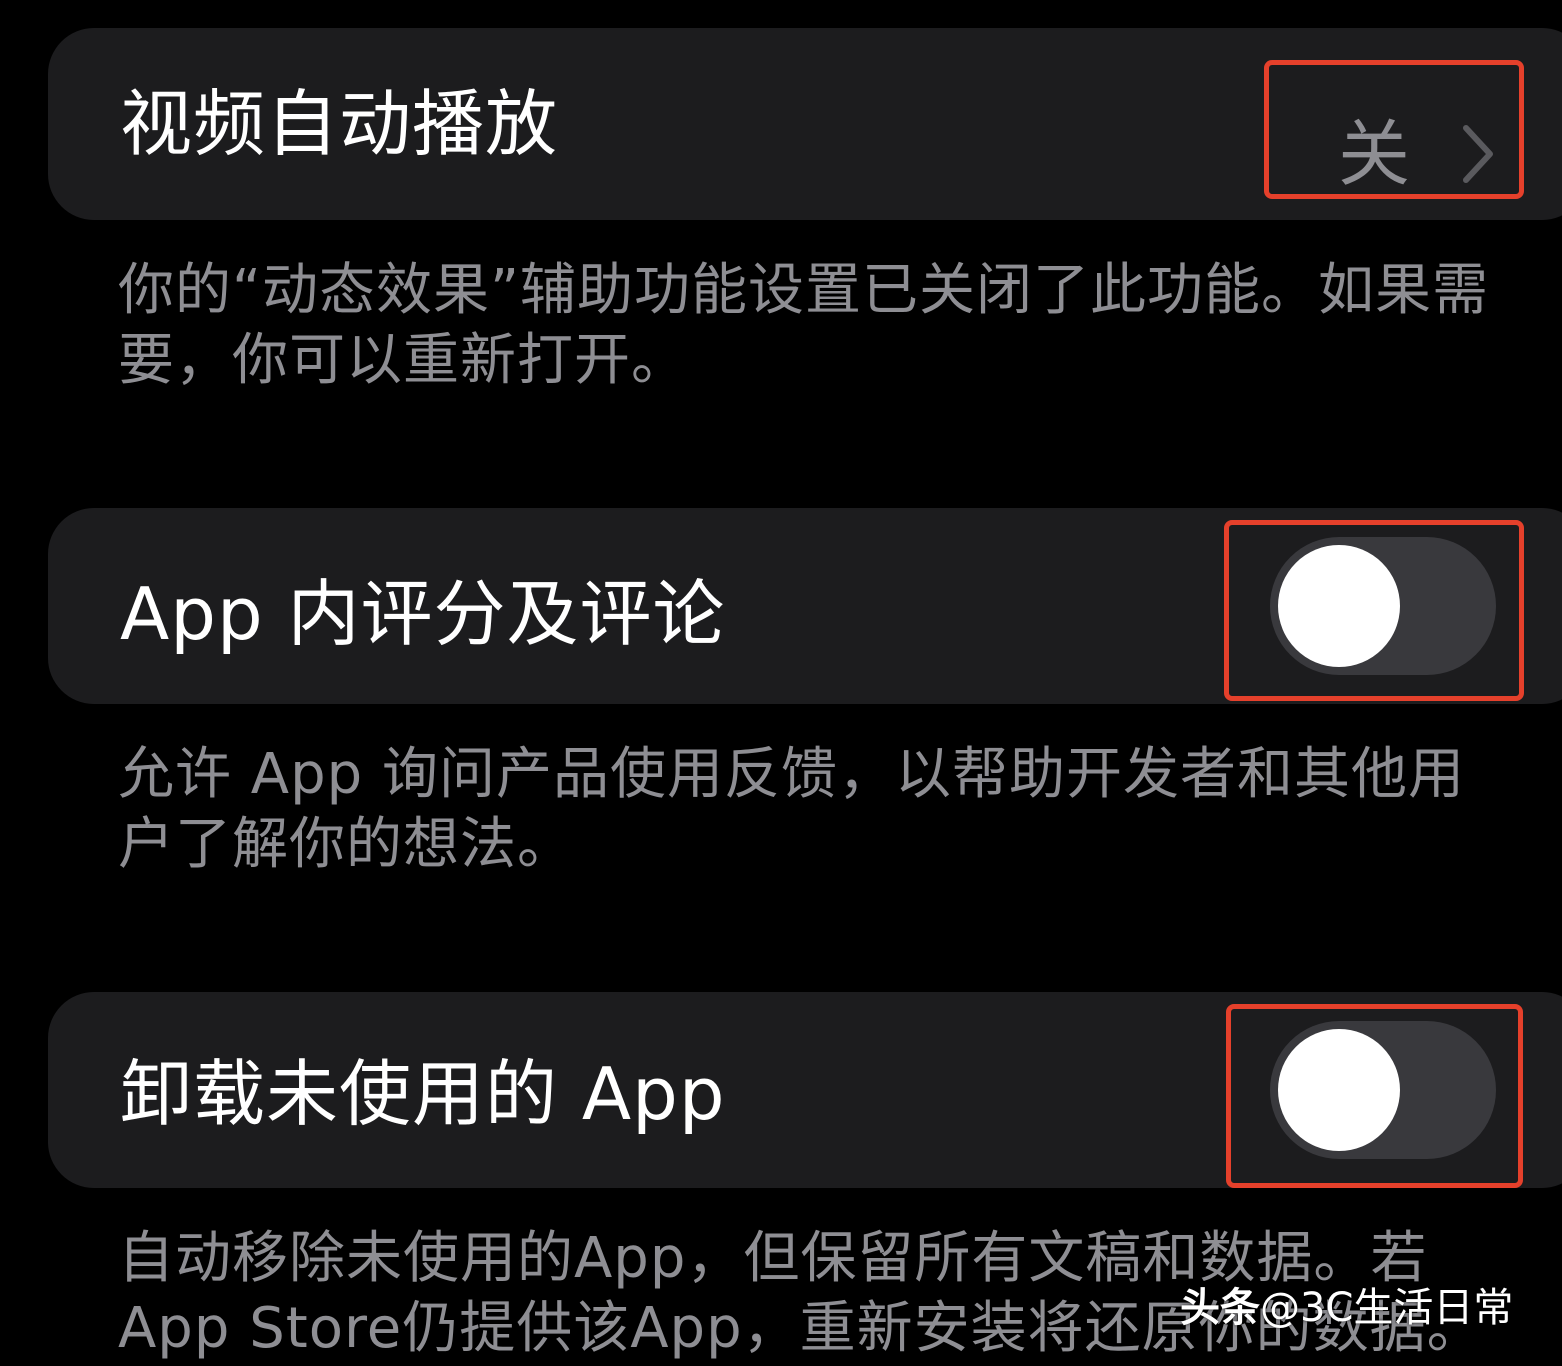  I want to click on highlight-box-offload-apps, so click(1374, 1096).